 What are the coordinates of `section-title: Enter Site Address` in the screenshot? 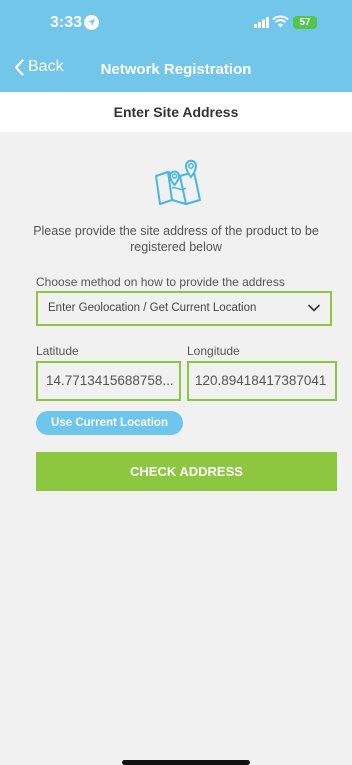 It's located at (176, 112).